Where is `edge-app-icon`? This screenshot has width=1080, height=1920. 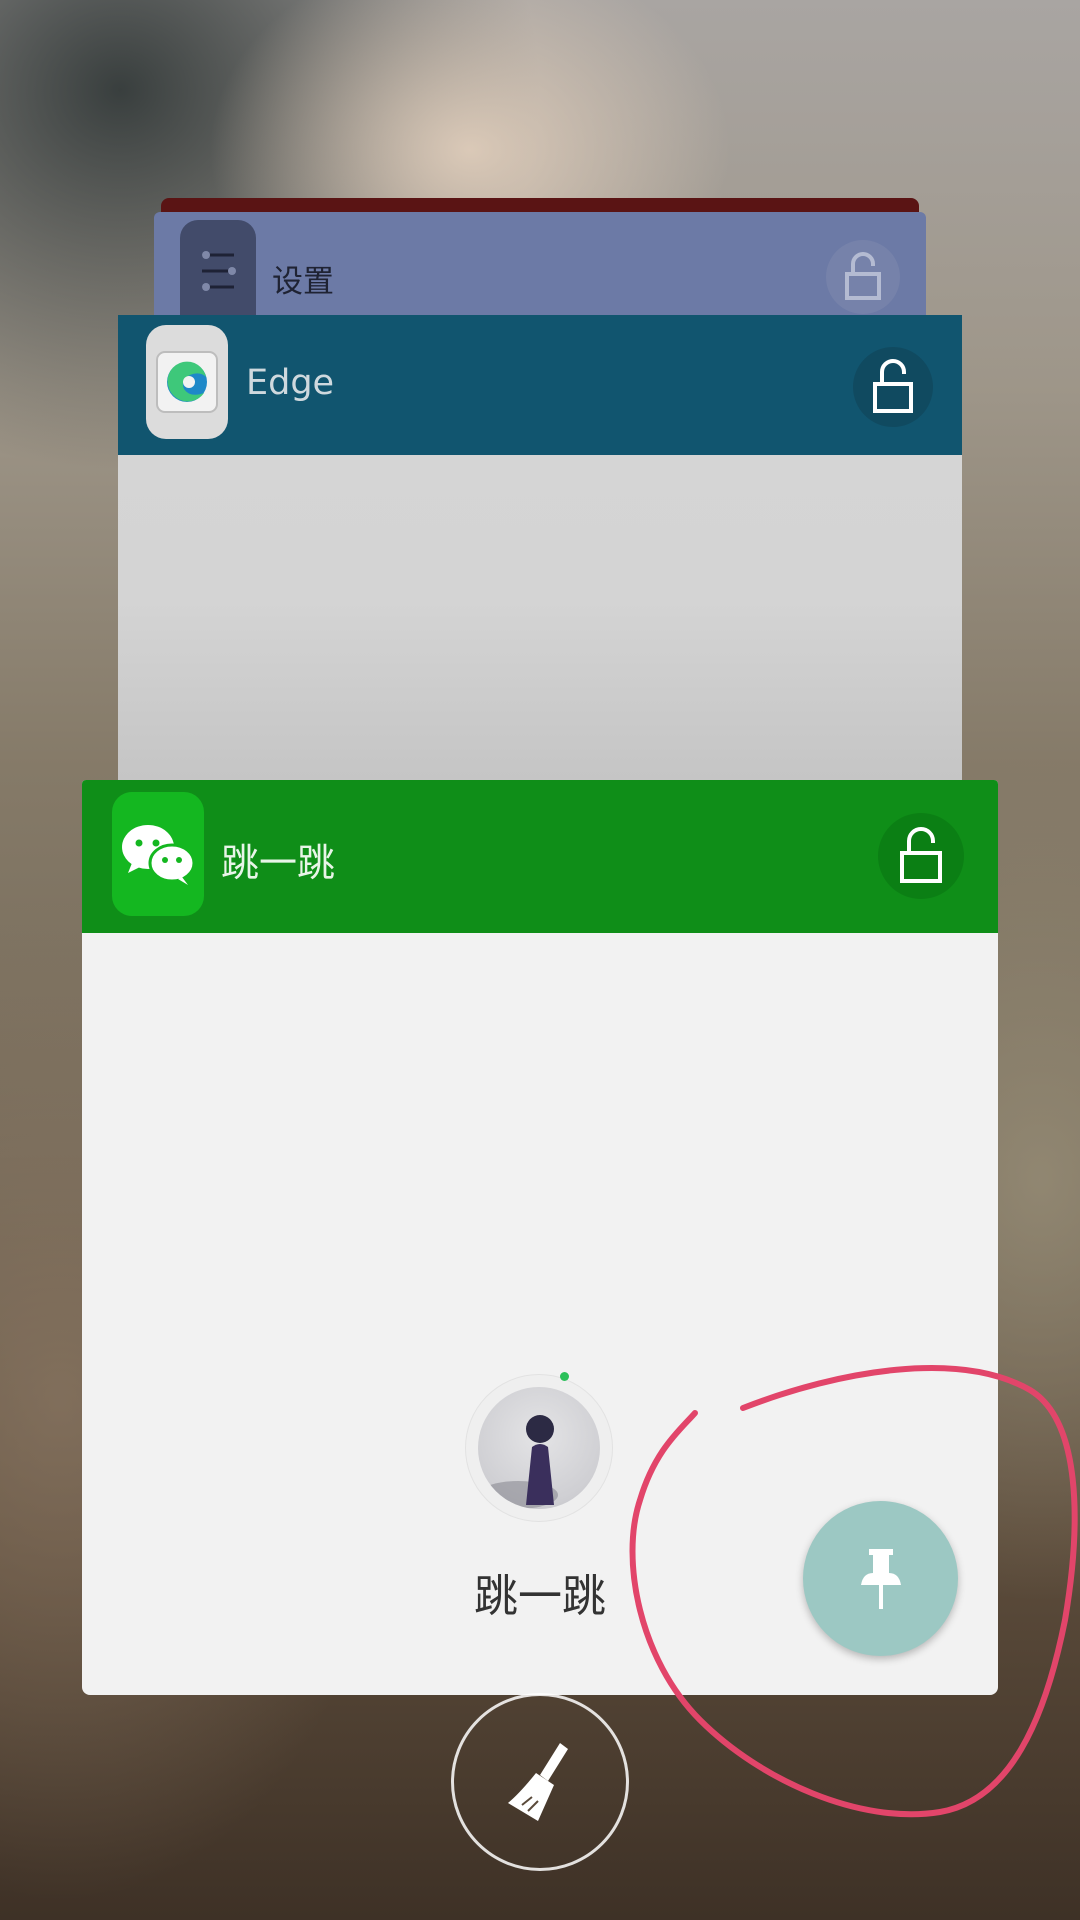
edge-app-icon is located at coordinates (187, 382).